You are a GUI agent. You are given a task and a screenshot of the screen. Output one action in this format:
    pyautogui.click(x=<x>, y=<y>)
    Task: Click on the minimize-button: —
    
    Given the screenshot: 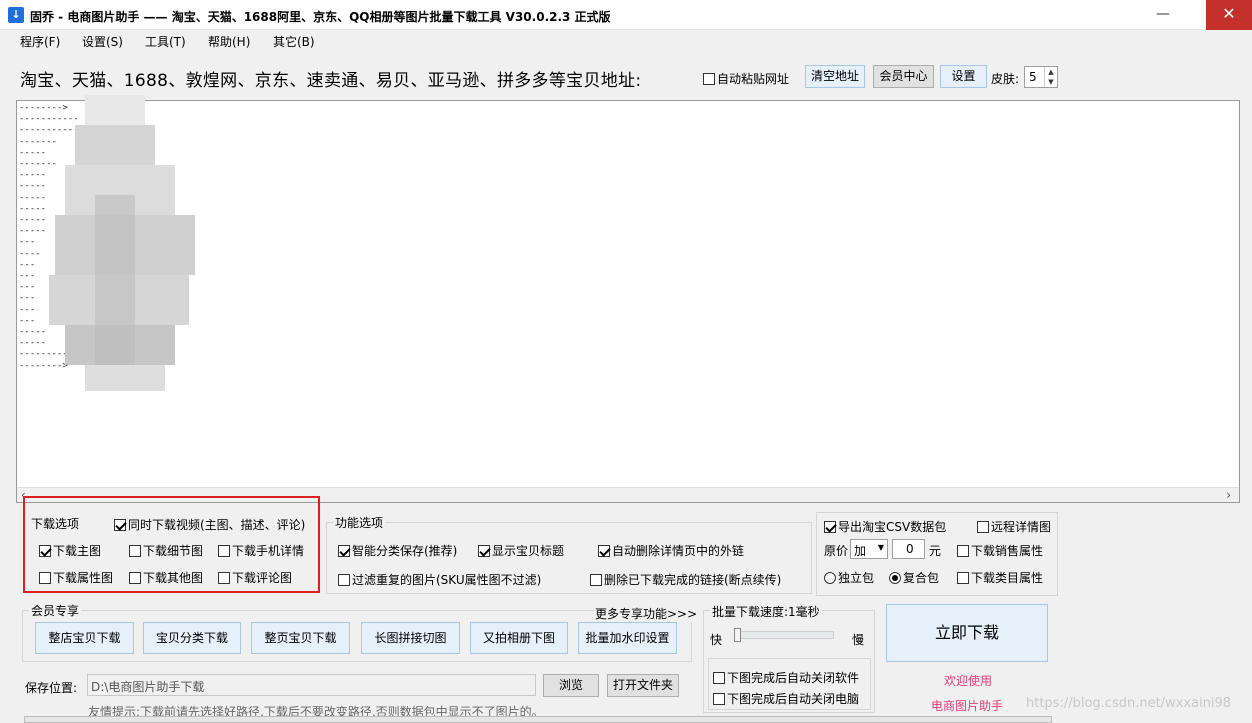 What is the action you would take?
    pyautogui.click(x=1163, y=15)
    